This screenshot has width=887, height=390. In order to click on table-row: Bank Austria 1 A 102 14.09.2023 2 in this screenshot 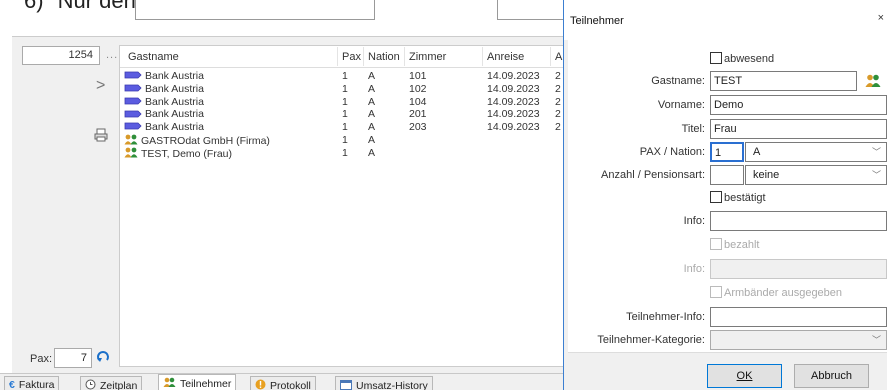, I will do `click(342, 89)`.